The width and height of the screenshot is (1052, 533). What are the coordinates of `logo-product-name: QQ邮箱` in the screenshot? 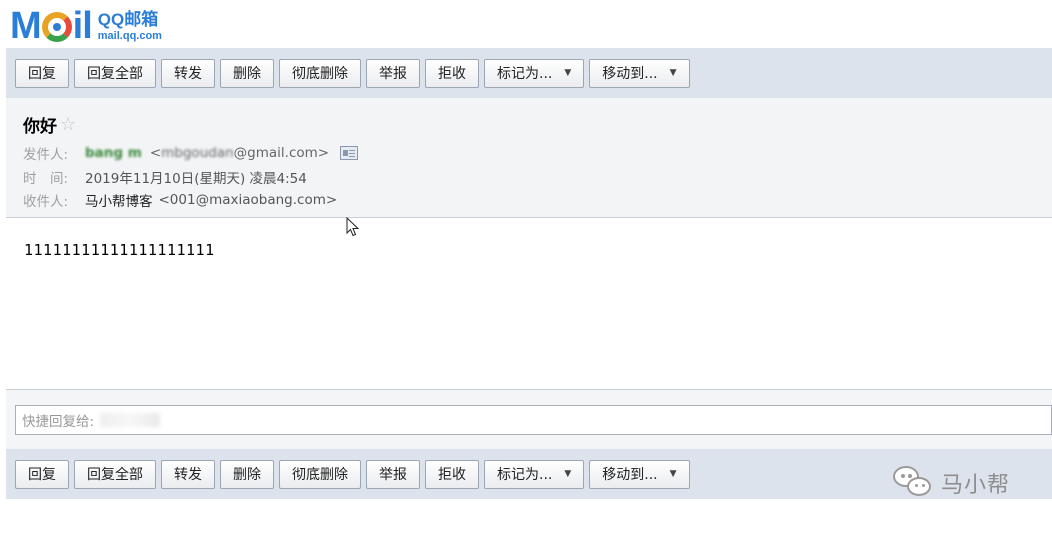 It's located at (128, 19).